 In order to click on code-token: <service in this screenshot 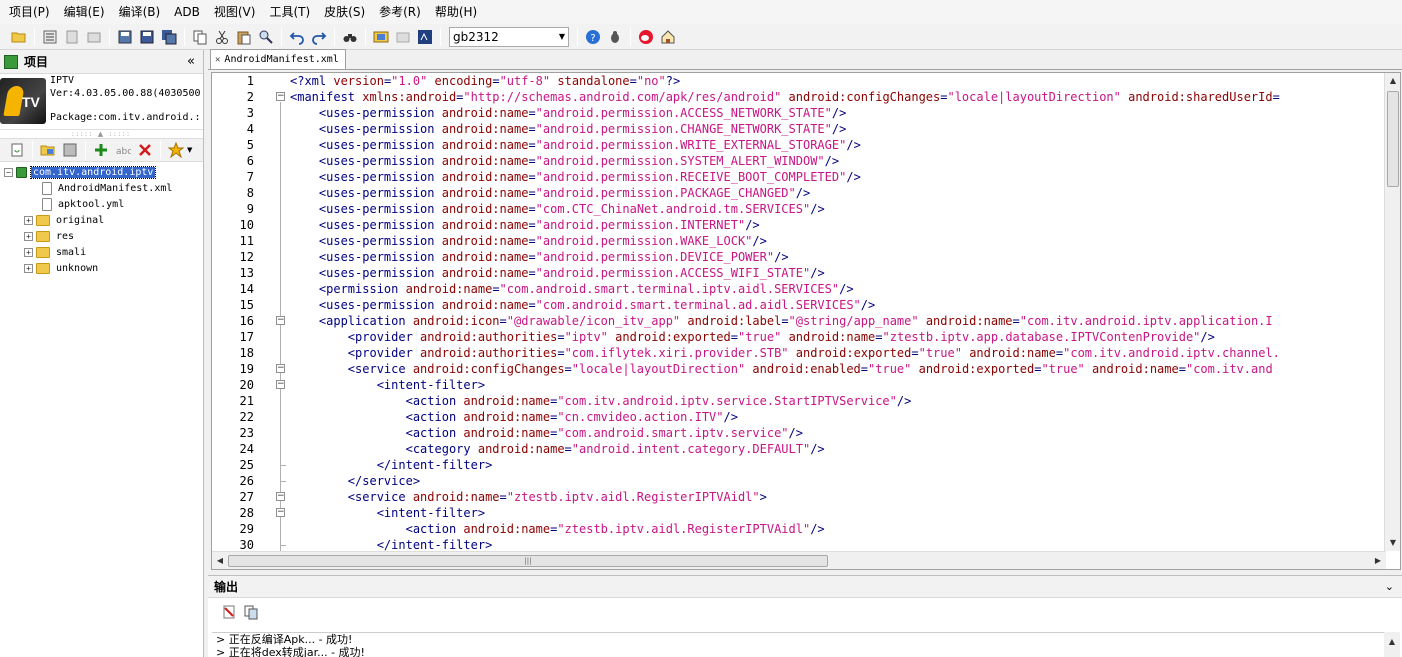, I will do `click(380, 497)`.